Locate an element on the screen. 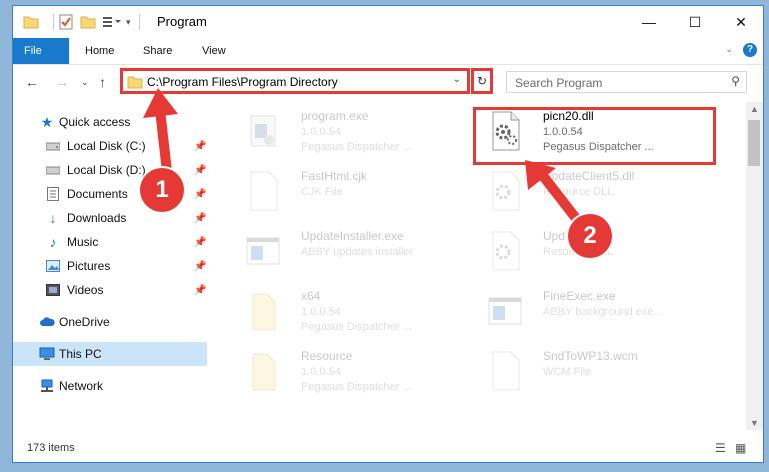 Image resolution: width=769 pixels, height=472 pixels. details-view-icon: ☰ is located at coordinates (720, 448).